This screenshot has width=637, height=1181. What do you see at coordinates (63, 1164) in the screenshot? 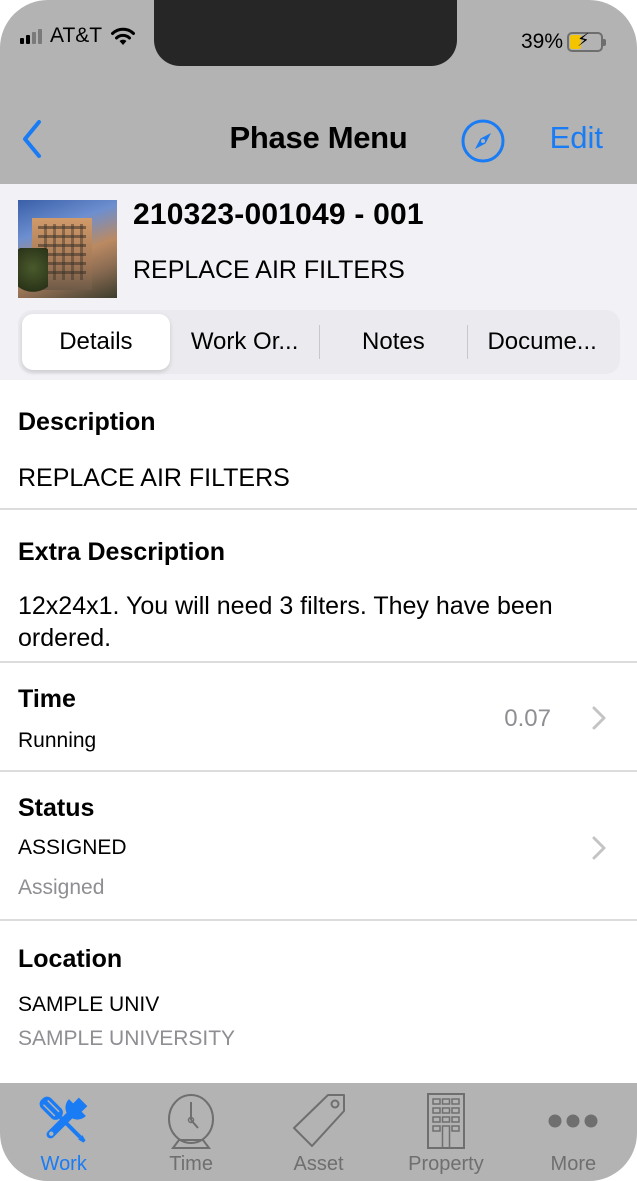
I see `tabbar-label: Work` at bounding box center [63, 1164].